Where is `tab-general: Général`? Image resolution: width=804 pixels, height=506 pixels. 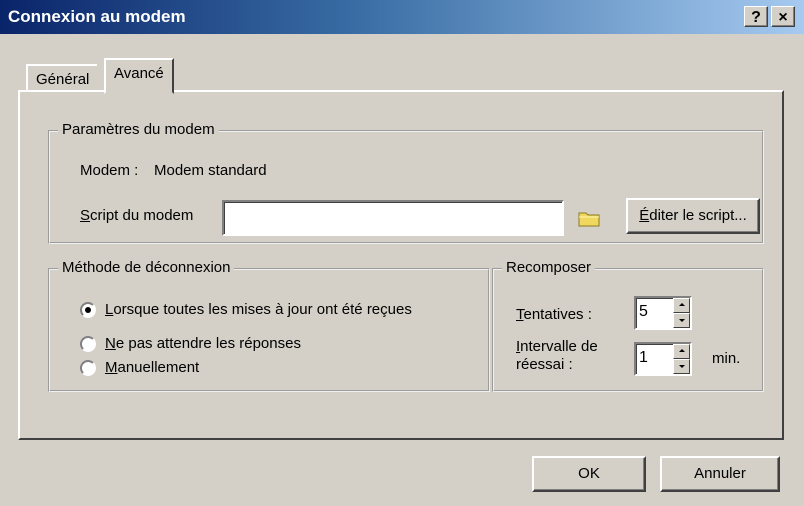
tab-general: Général is located at coordinates (62, 78).